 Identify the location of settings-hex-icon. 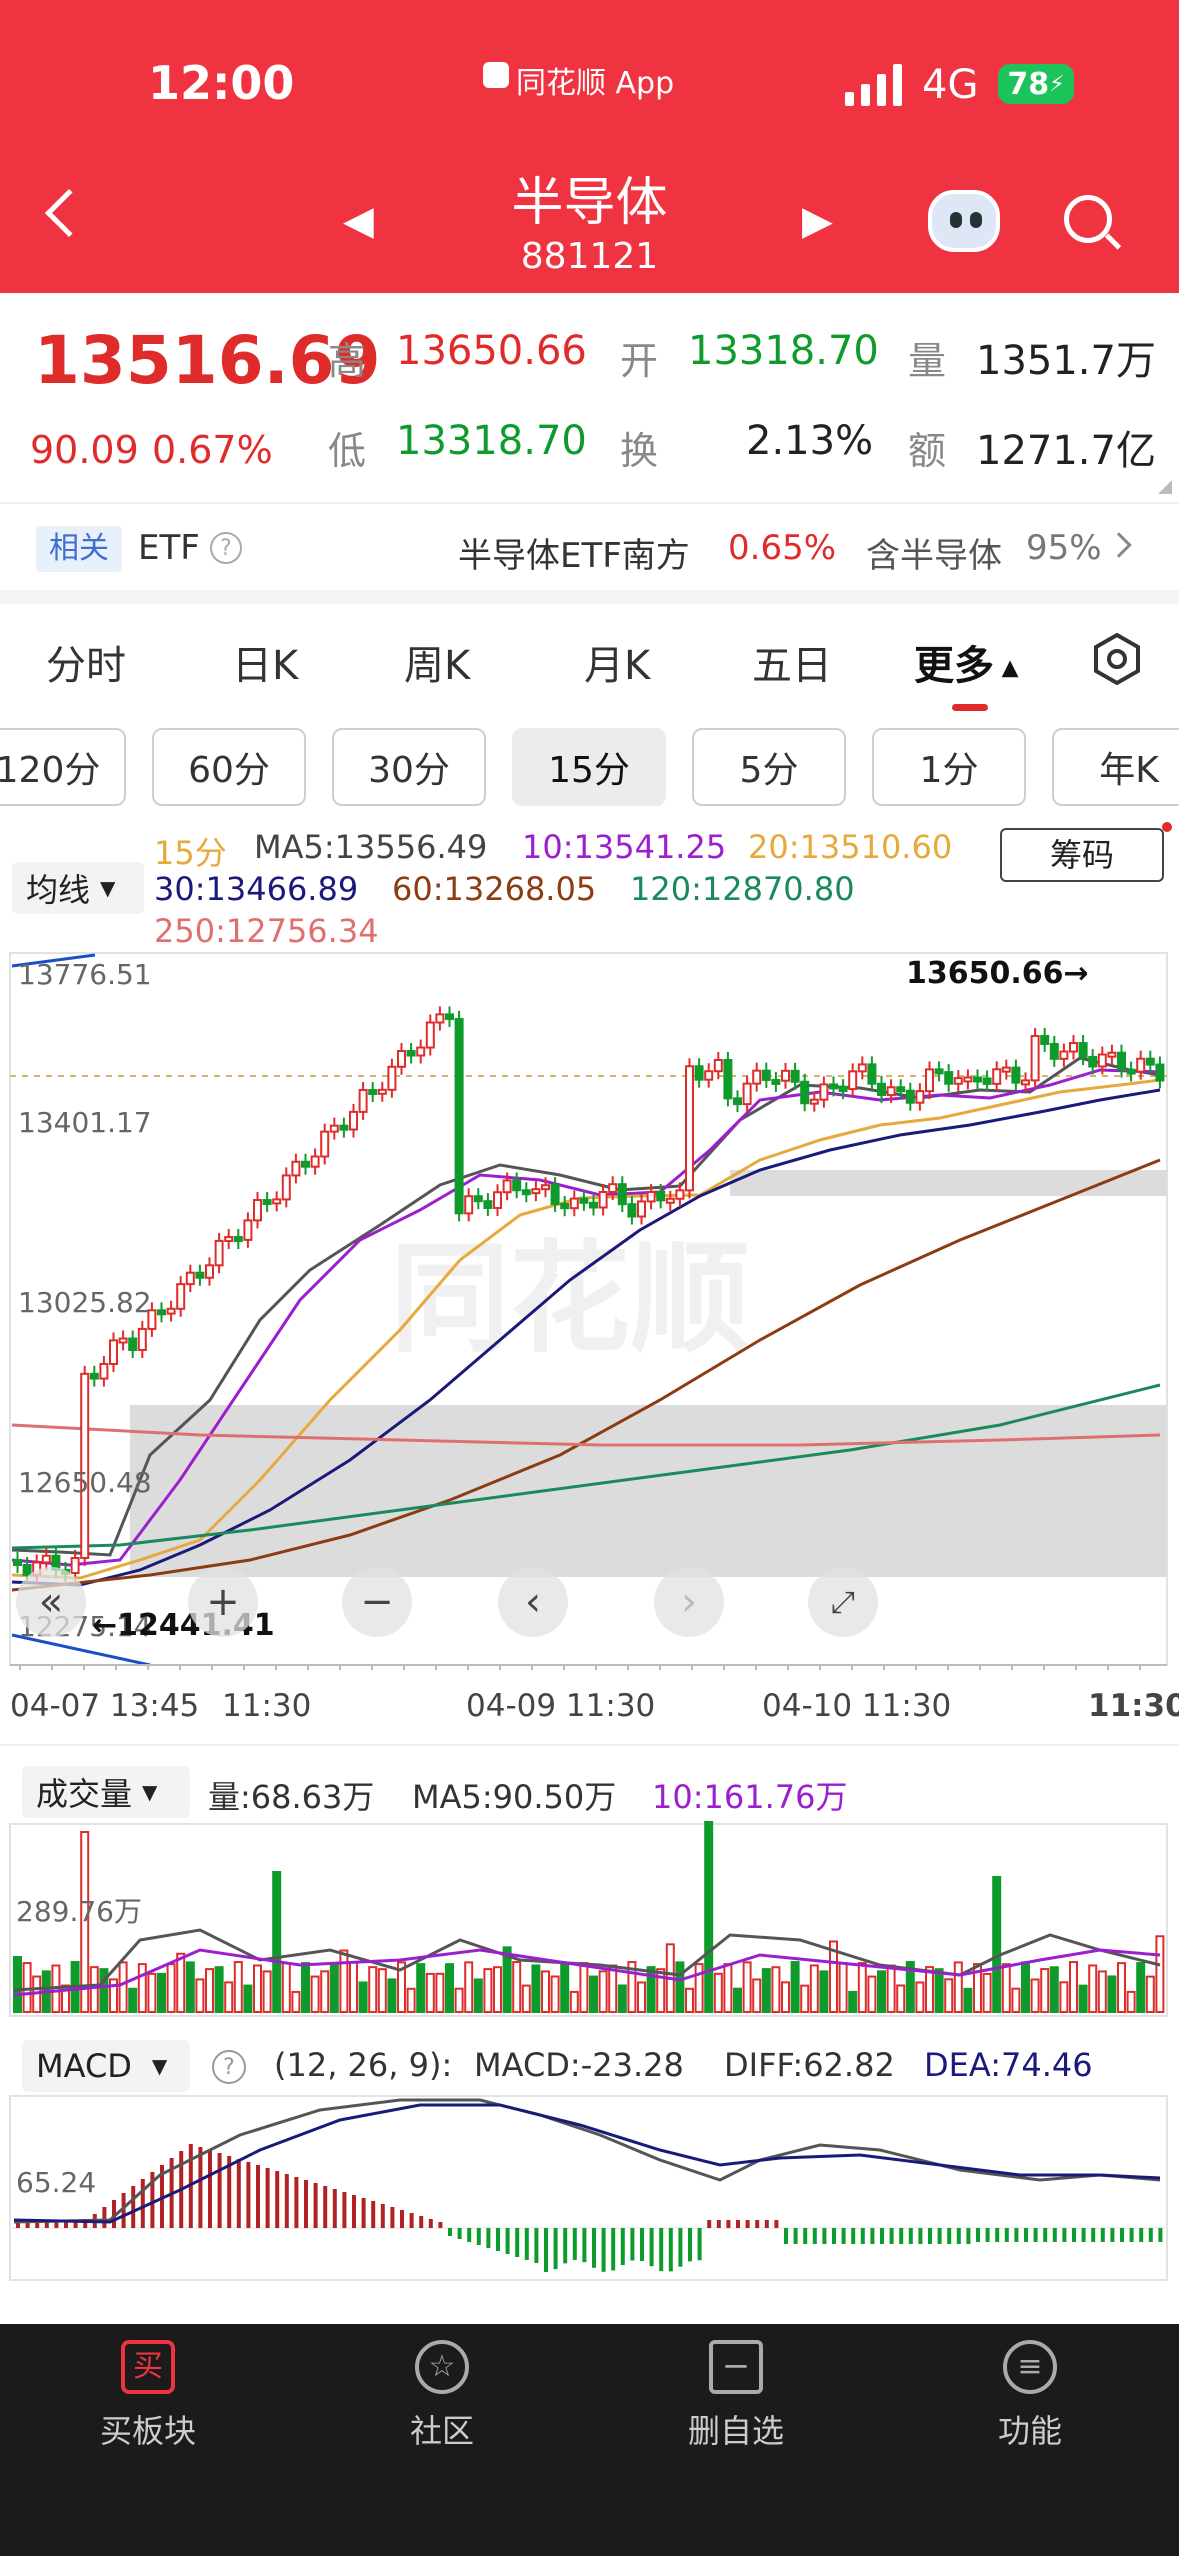
(1117, 659).